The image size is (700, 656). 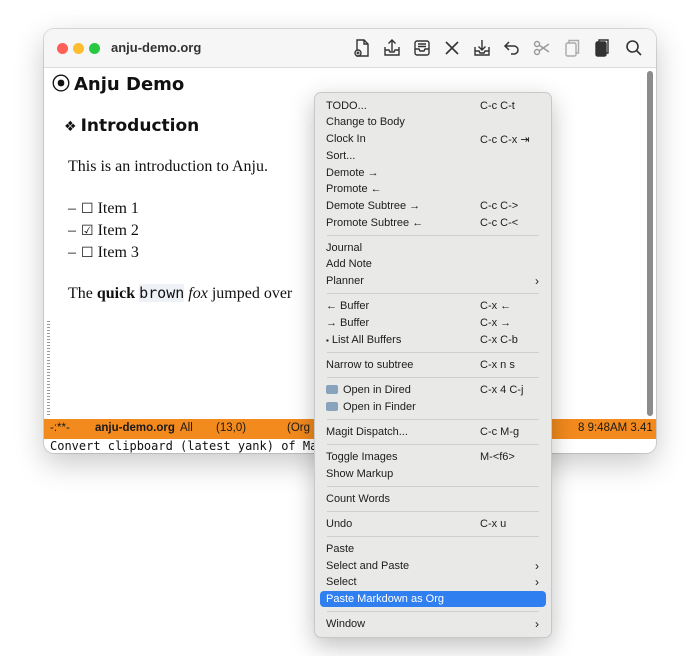 I want to click on checkbox-checked-icon: ☑, so click(x=87, y=231).